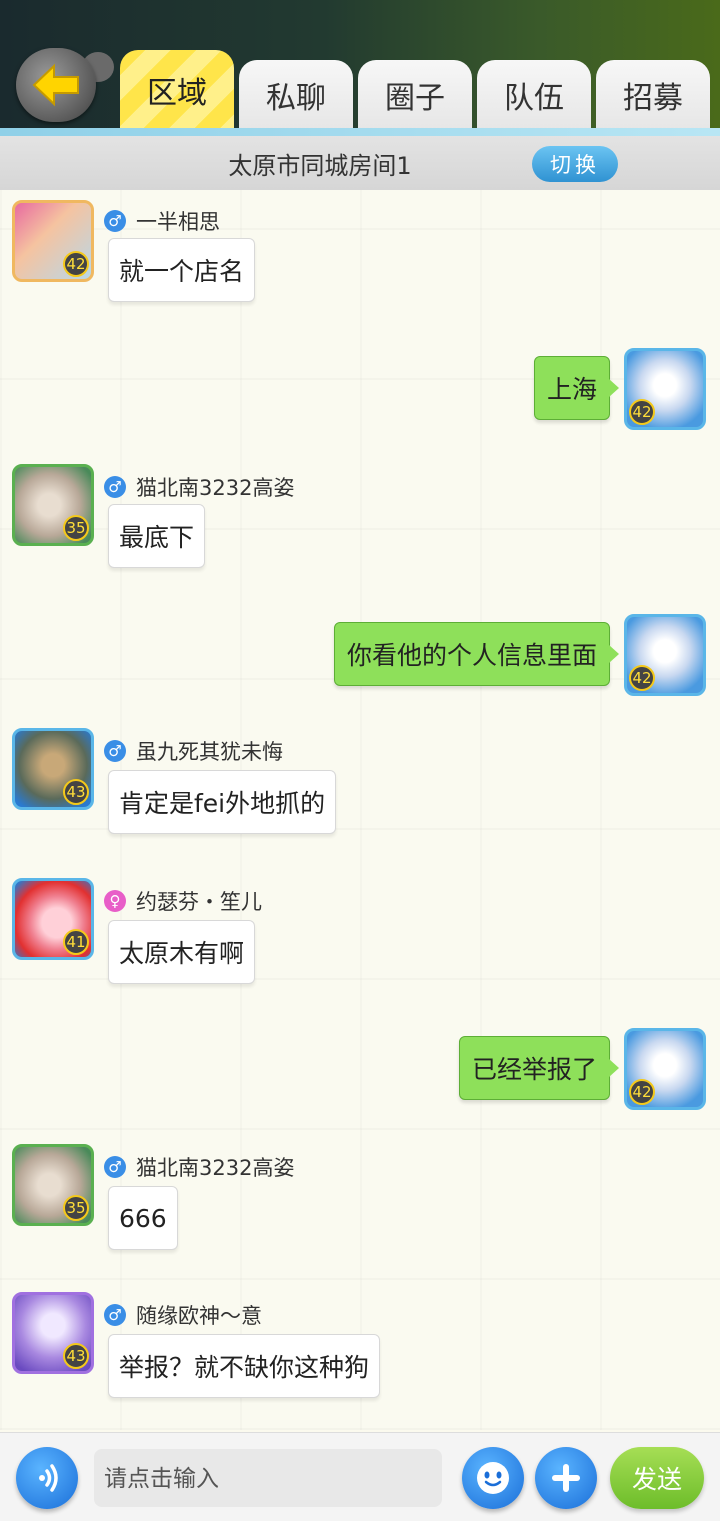 The height and width of the screenshot is (1521, 720). Describe the element at coordinates (360, 132) in the screenshot. I see `header-divider` at that location.